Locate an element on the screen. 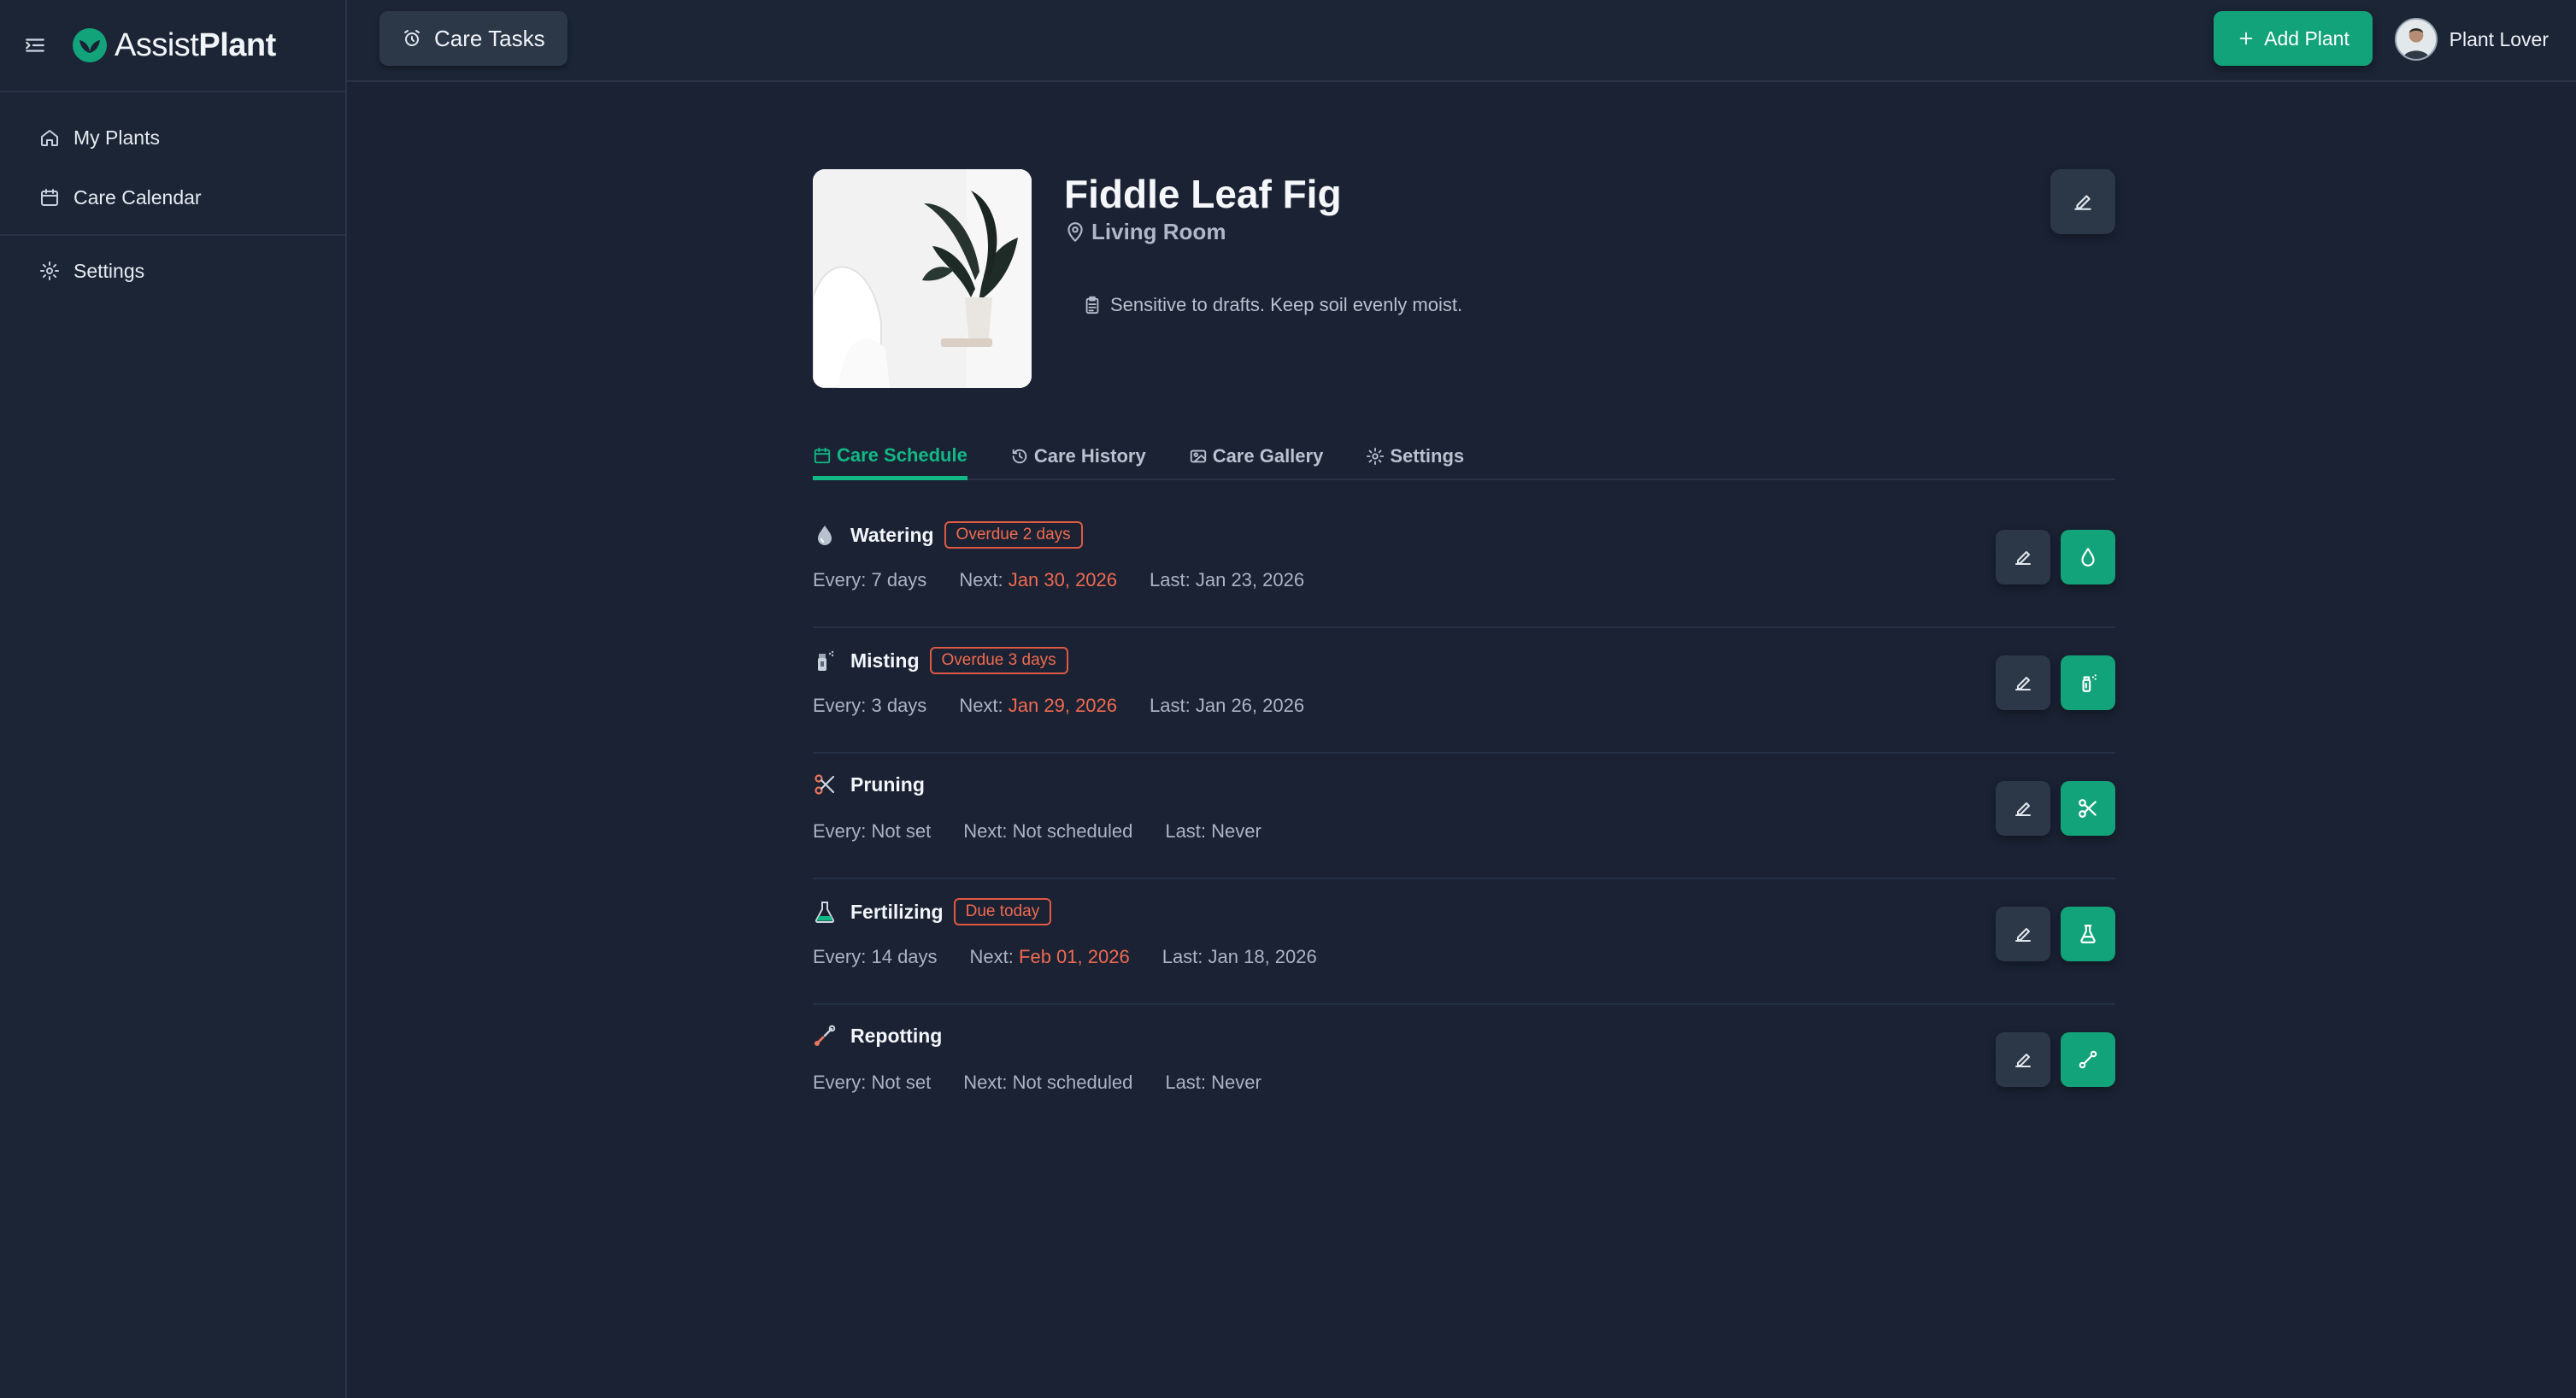  task-frequency: Every: 3 days is located at coordinates (870, 705).